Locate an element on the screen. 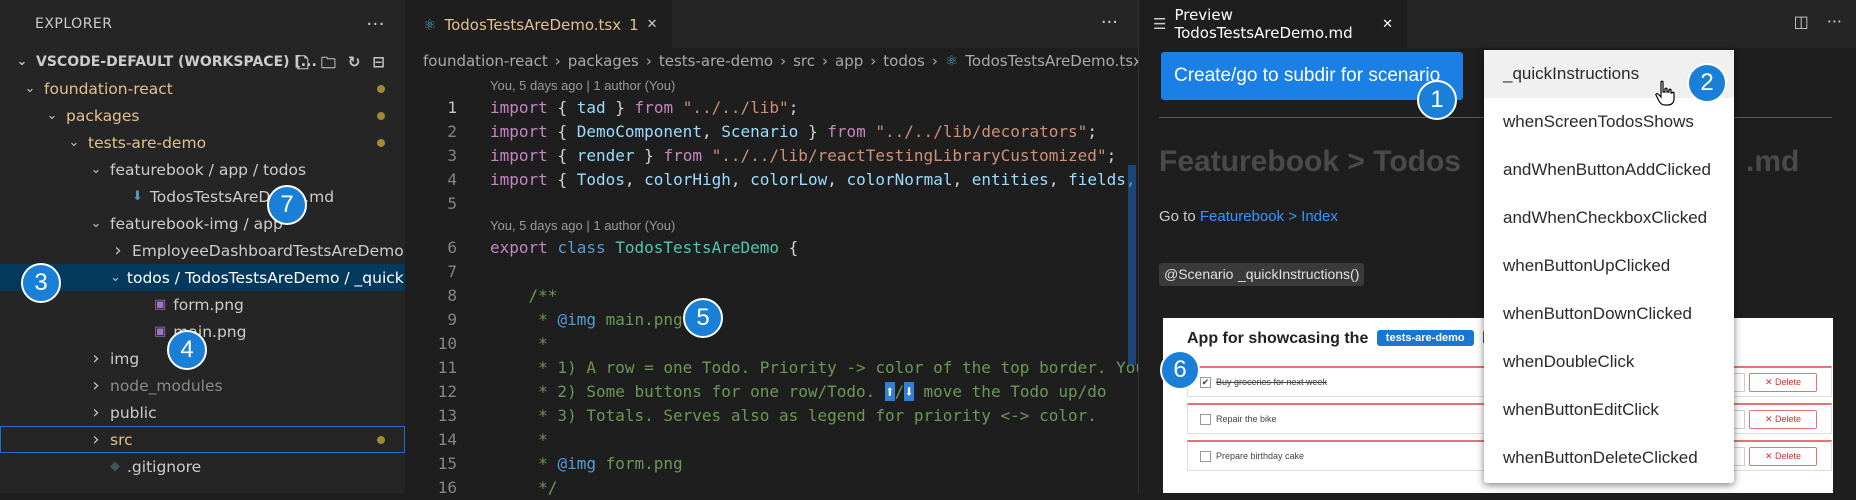 Image resolution: width=1856 pixels, height=500 pixels. split-editor-icon: ◫ is located at coordinates (1801, 21).